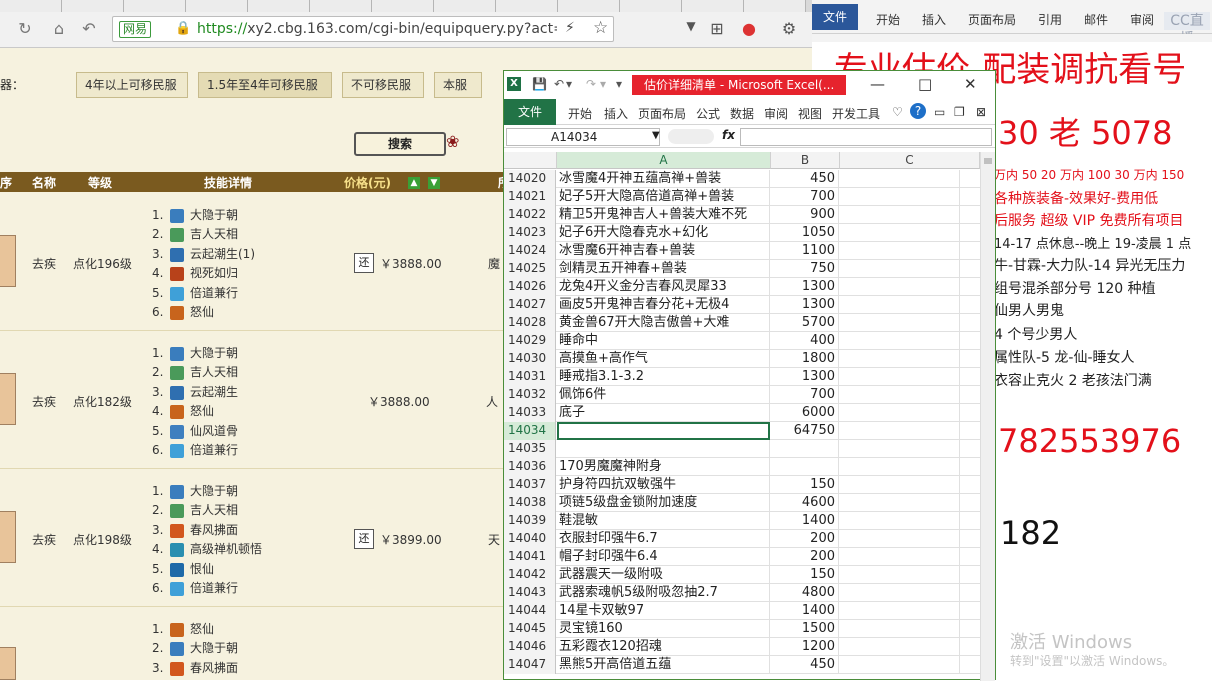 This screenshot has height=681, width=1212. What do you see at coordinates (619, 84) in the screenshot?
I see `customize-qa-icon: ▾` at bounding box center [619, 84].